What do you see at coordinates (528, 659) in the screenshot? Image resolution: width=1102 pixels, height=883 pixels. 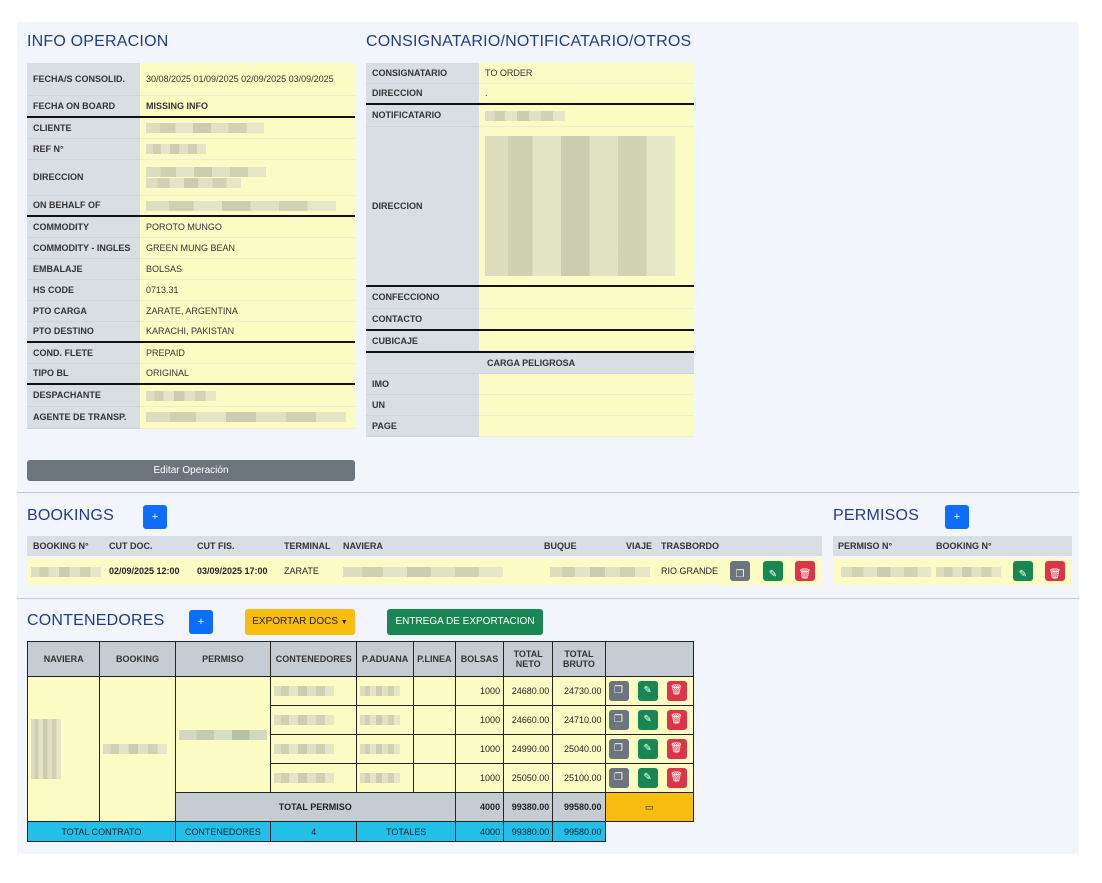 I see `col-total-neto: TOTAL NETO` at bounding box center [528, 659].